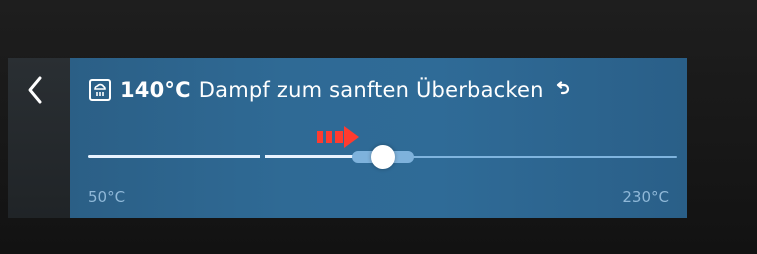 Image resolution: width=757 pixels, height=254 pixels. I want to click on temperature-value: 140°C, so click(155, 90).